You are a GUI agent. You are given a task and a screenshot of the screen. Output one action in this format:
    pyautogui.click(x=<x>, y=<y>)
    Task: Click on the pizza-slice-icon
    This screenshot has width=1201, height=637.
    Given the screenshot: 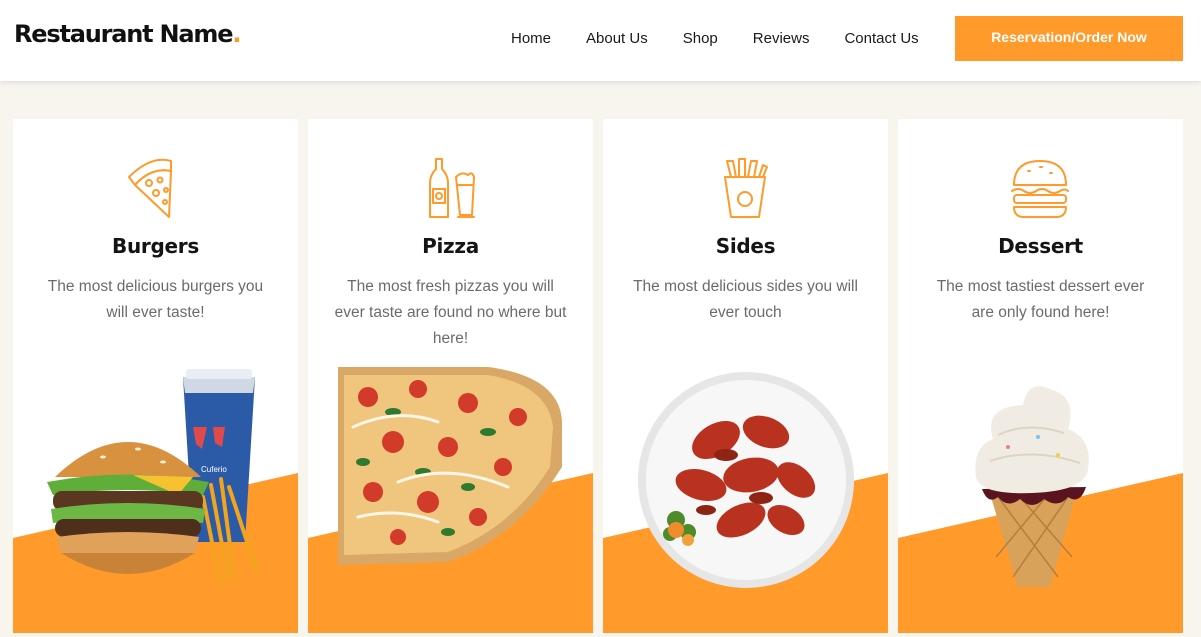 What is the action you would take?
    pyautogui.click(x=155, y=188)
    